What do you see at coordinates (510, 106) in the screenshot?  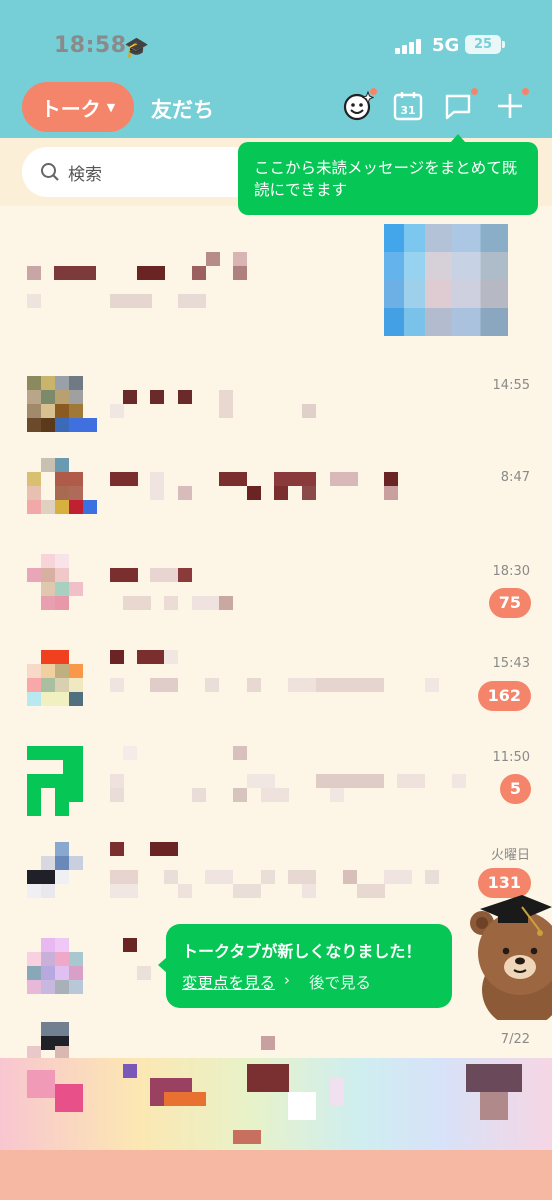 I see `plus-icon` at bounding box center [510, 106].